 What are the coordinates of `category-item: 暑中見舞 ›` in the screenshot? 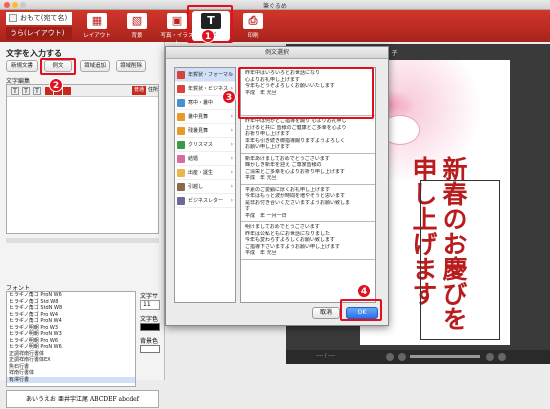 It's located at (205, 117).